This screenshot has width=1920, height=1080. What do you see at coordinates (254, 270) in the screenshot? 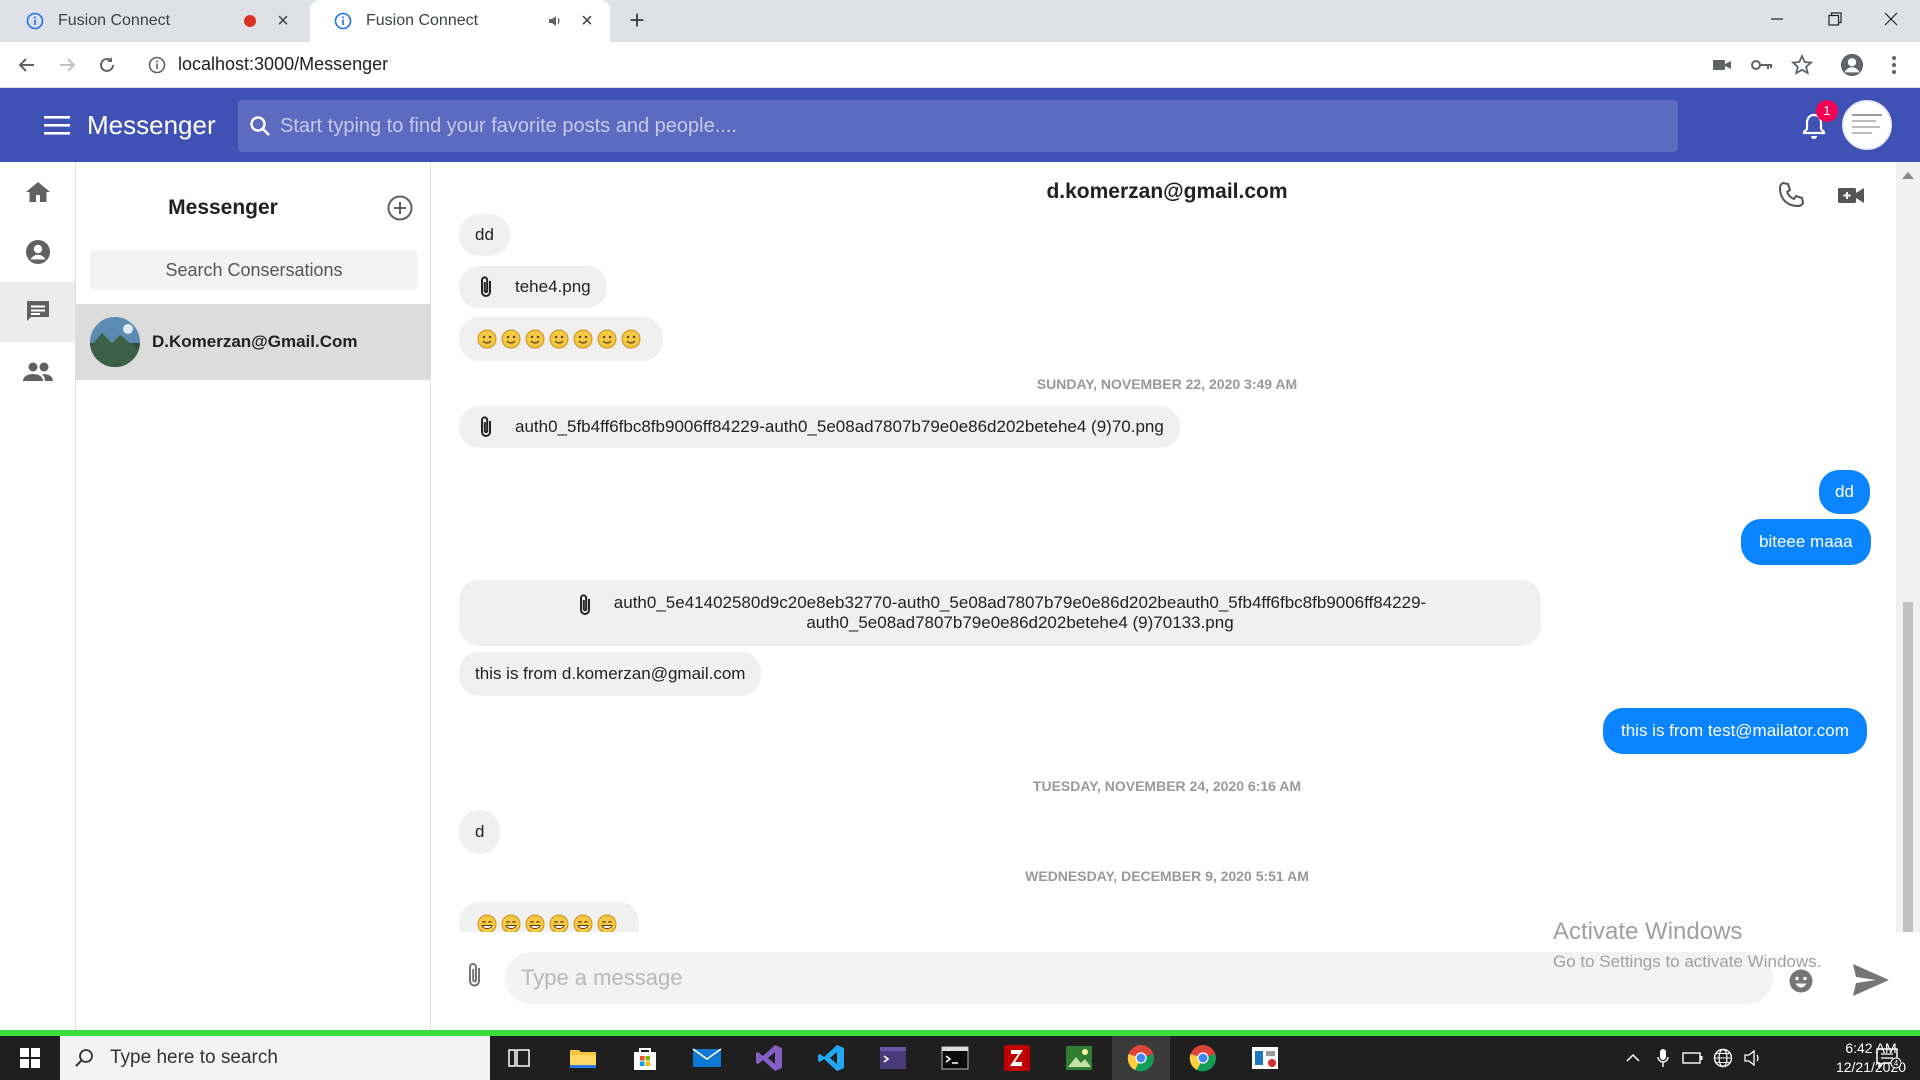
I see `search-conversations-input` at bounding box center [254, 270].